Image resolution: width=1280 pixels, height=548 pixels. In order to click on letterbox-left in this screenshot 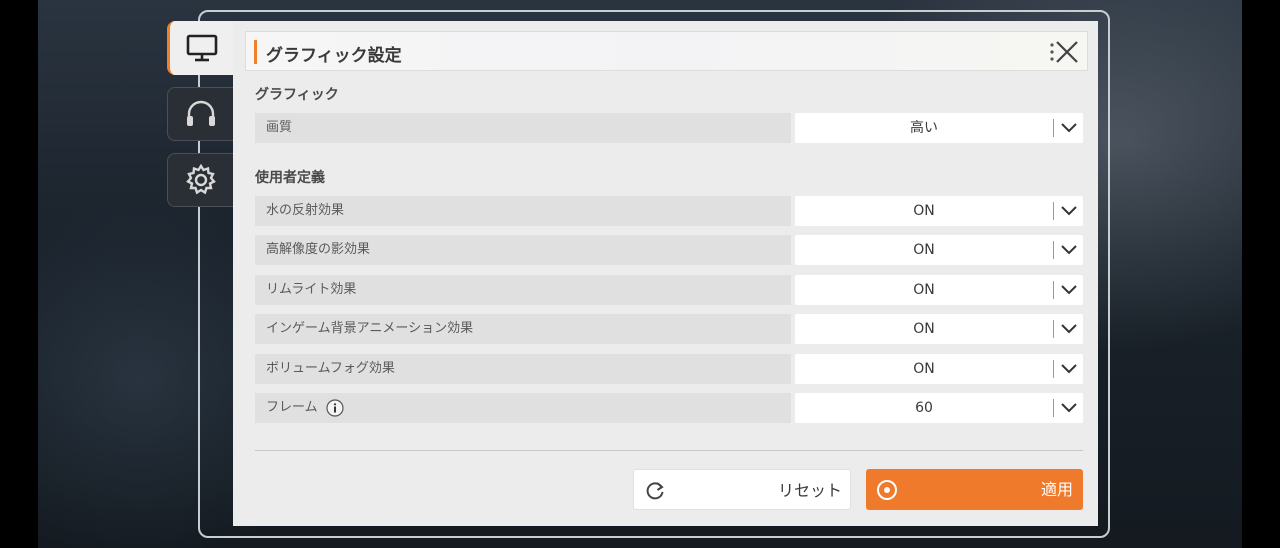, I will do `click(19, 274)`.